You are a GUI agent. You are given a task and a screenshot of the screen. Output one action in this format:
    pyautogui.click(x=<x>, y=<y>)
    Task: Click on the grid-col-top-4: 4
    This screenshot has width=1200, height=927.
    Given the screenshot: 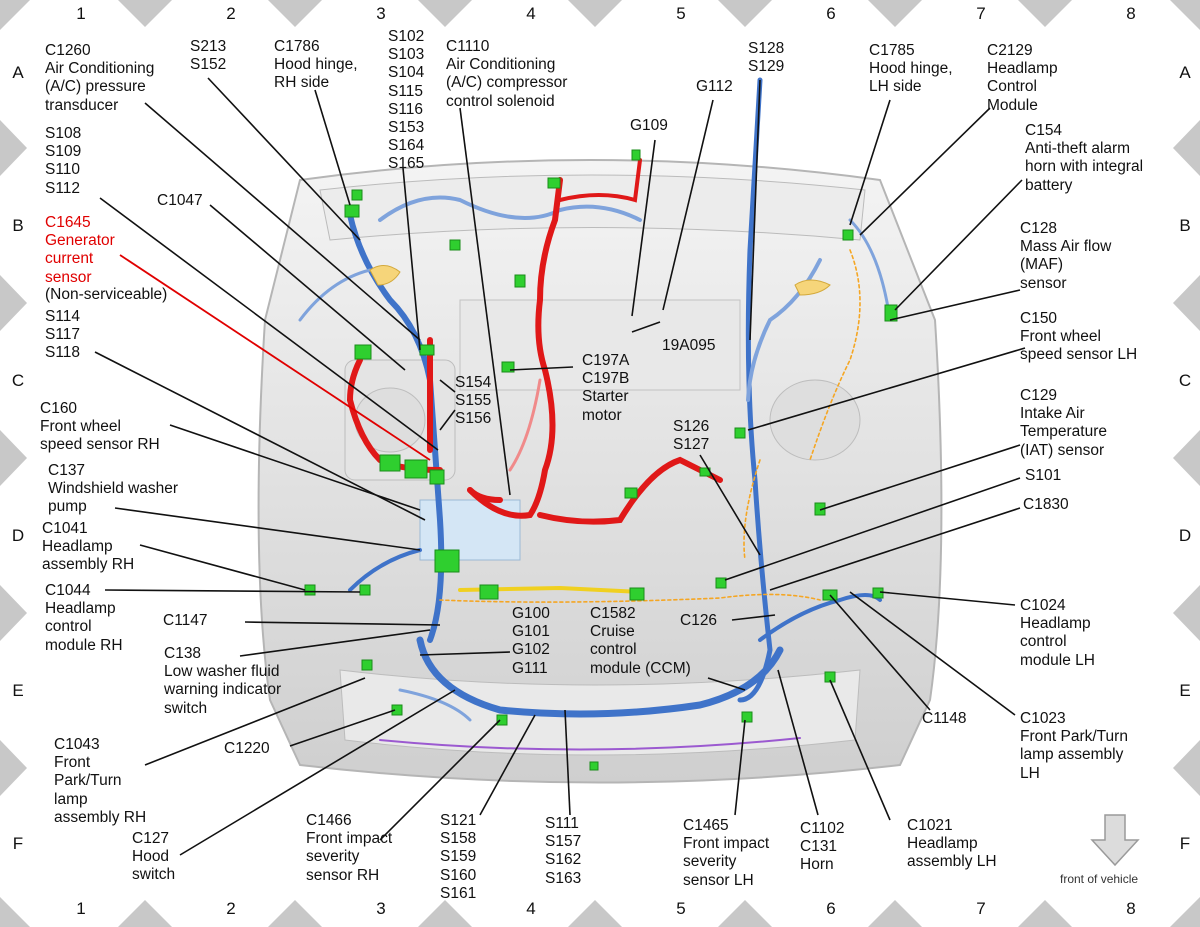 What is the action you would take?
    pyautogui.click(x=531, y=13)
    